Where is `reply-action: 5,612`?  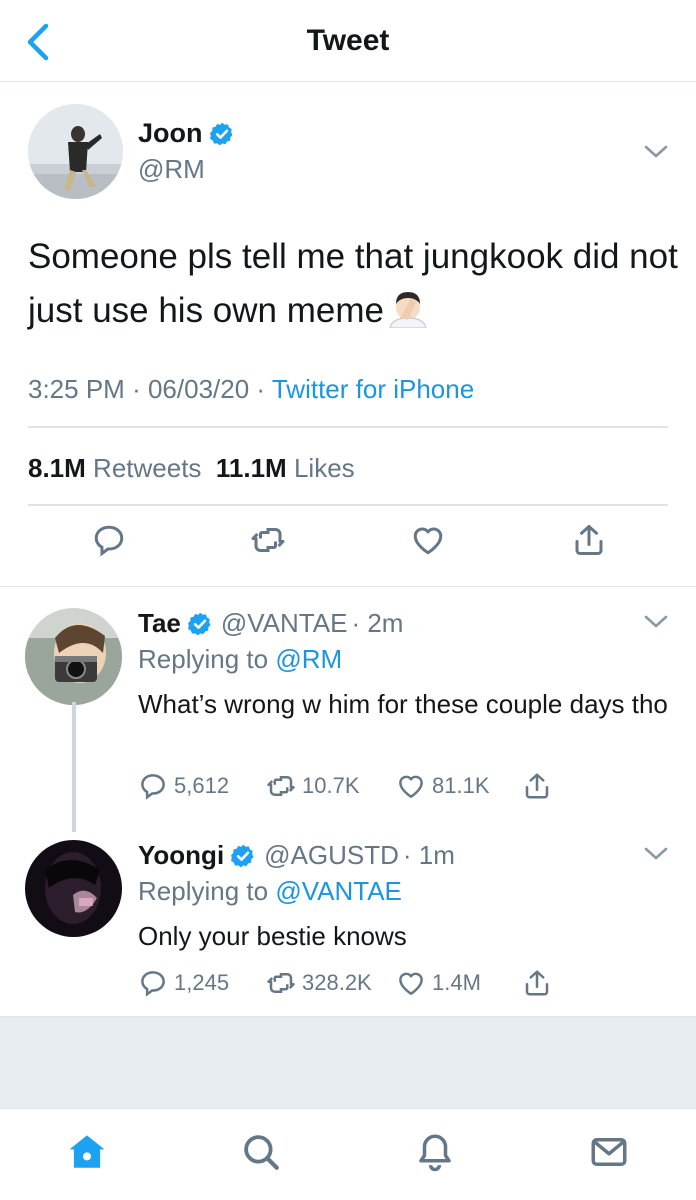
reply-action: 5,612 is located at coordinates (183, 786).